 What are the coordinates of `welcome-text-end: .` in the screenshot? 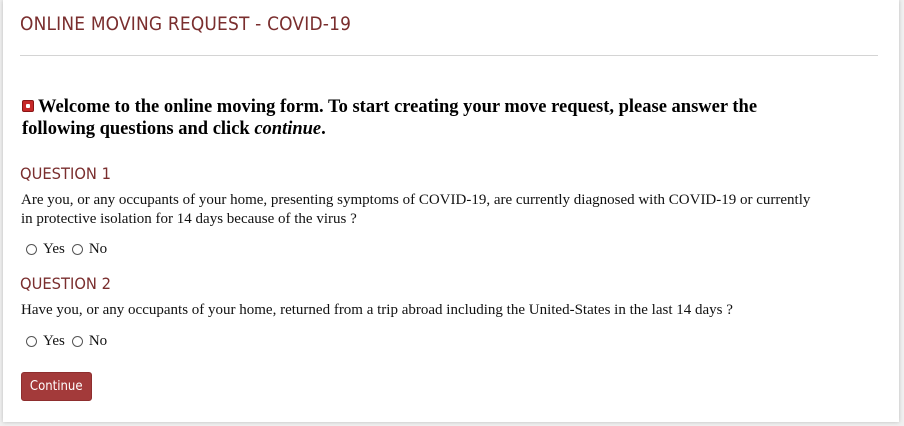 It's located at (323, 129).